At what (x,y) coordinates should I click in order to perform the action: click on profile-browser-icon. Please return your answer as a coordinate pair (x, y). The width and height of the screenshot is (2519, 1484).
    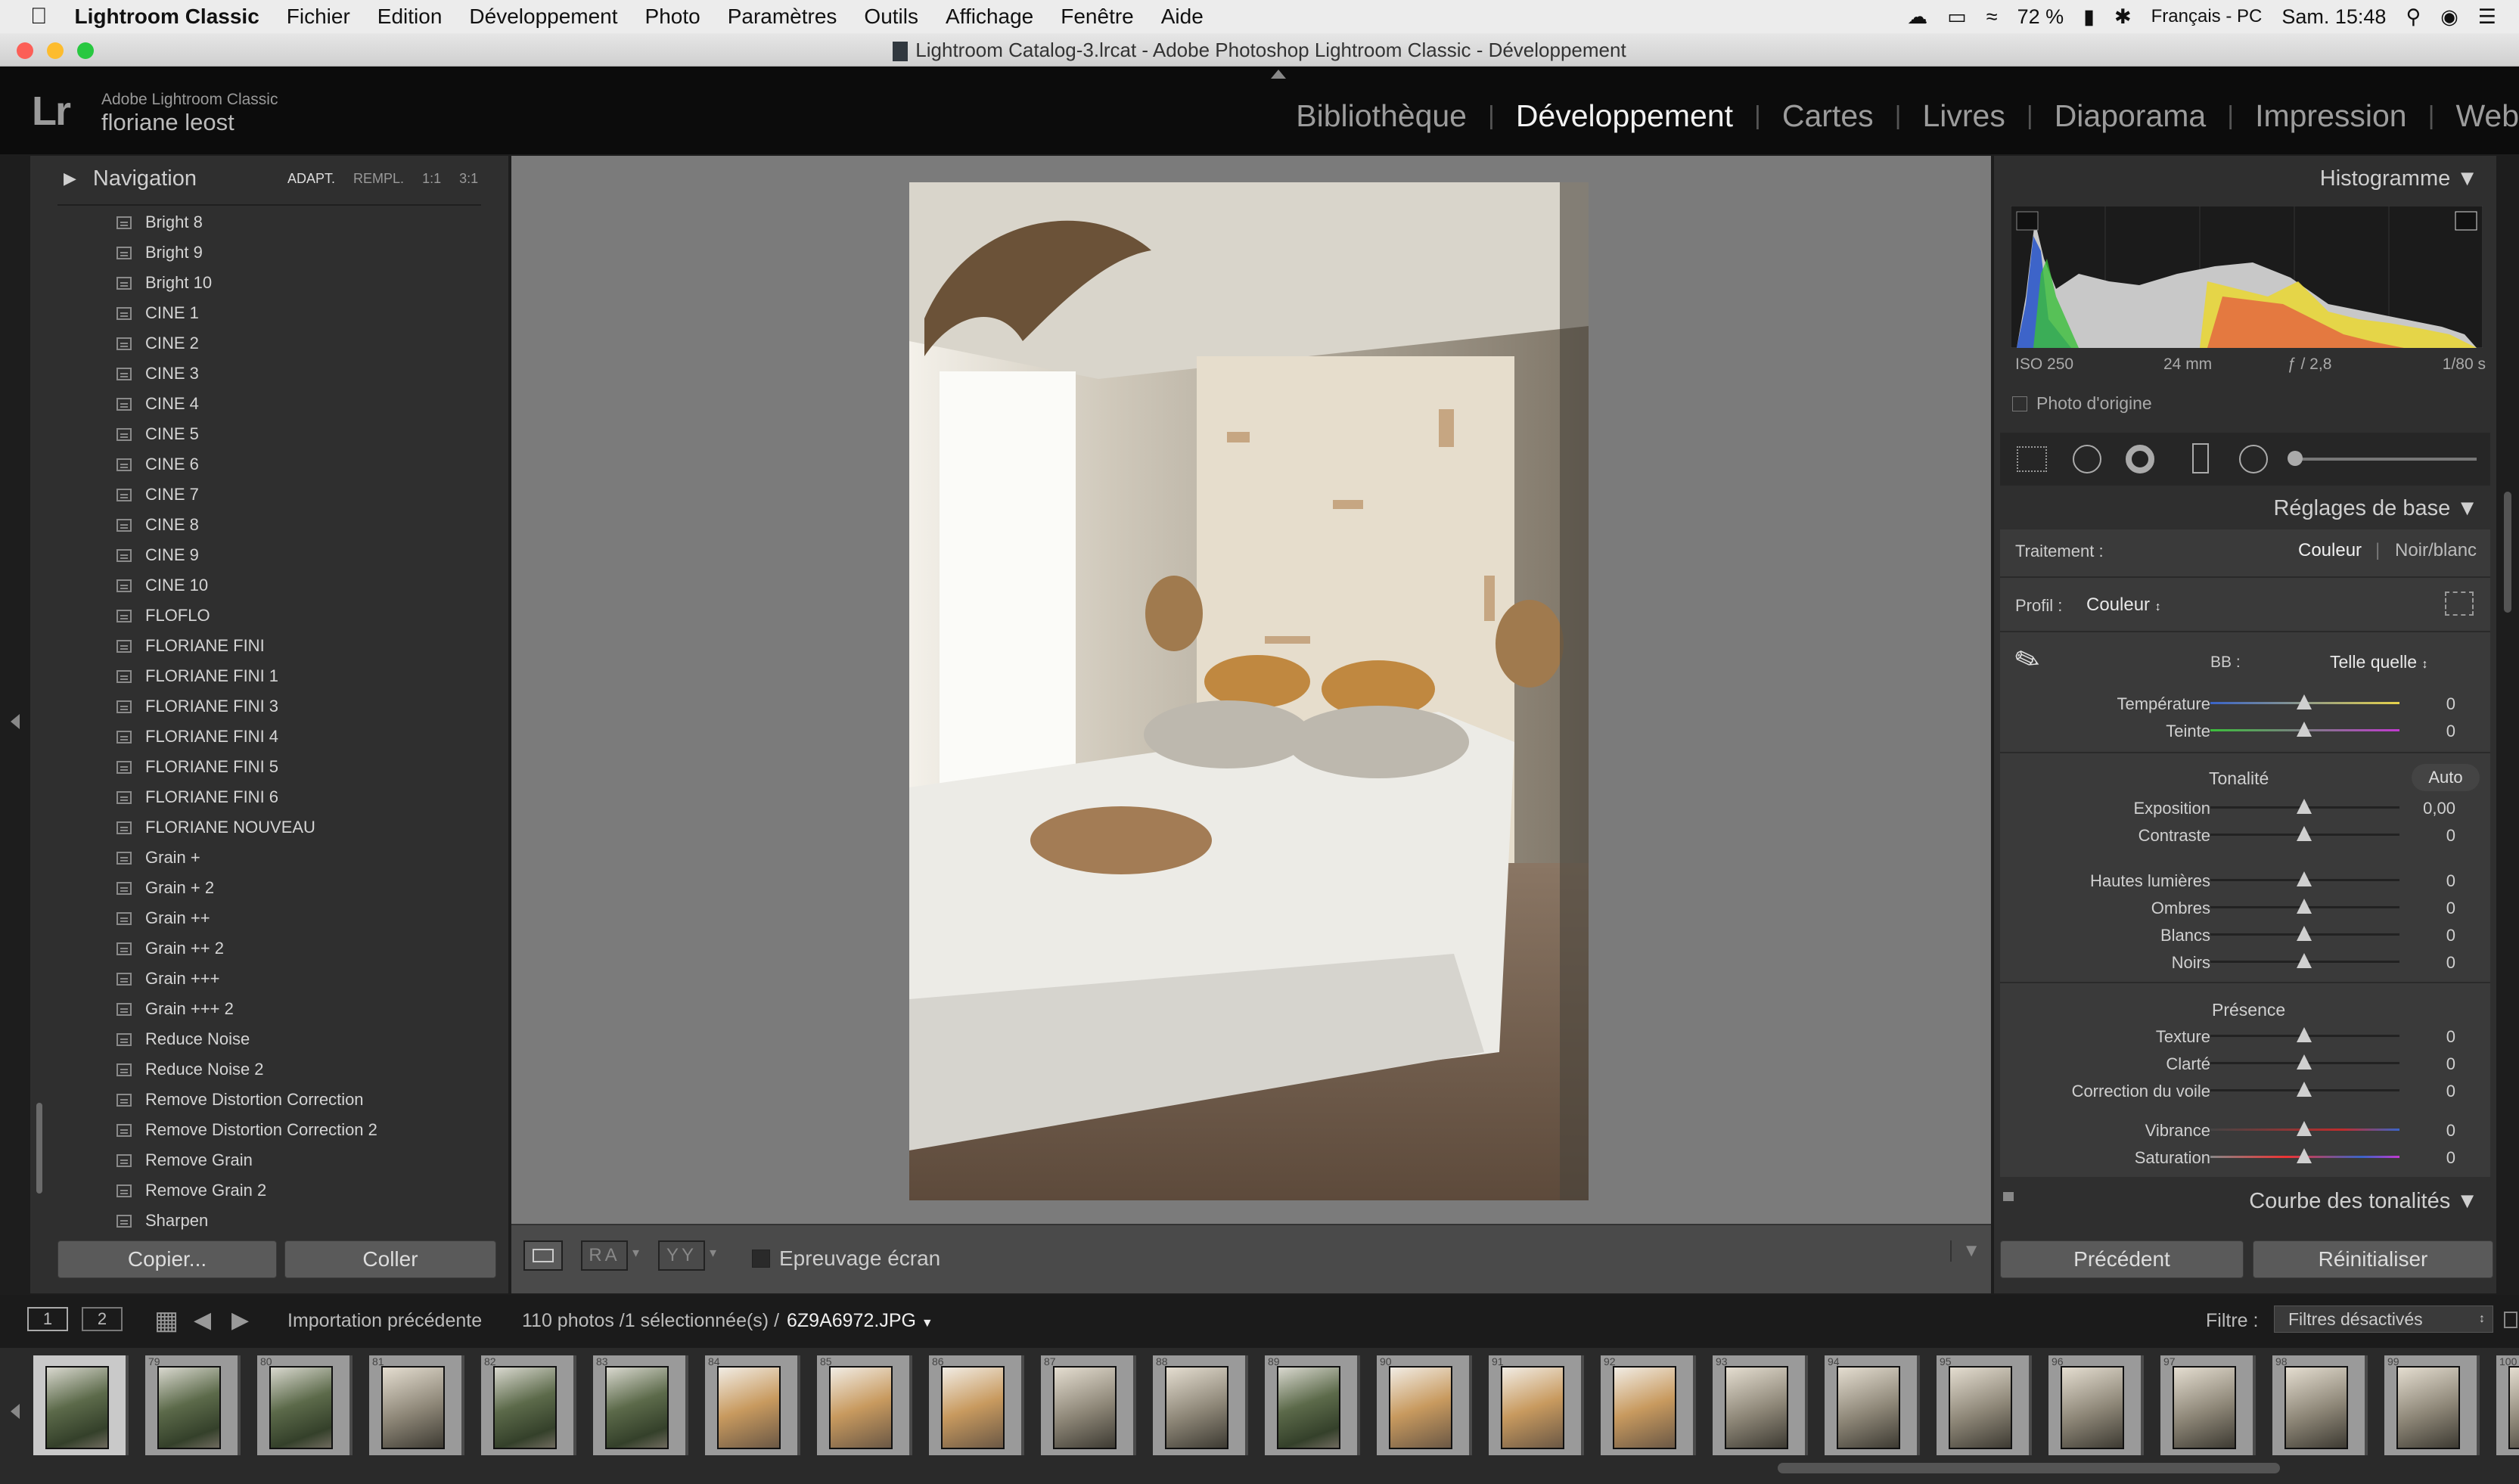
    Looking at the image, I should click on (2459, 603).